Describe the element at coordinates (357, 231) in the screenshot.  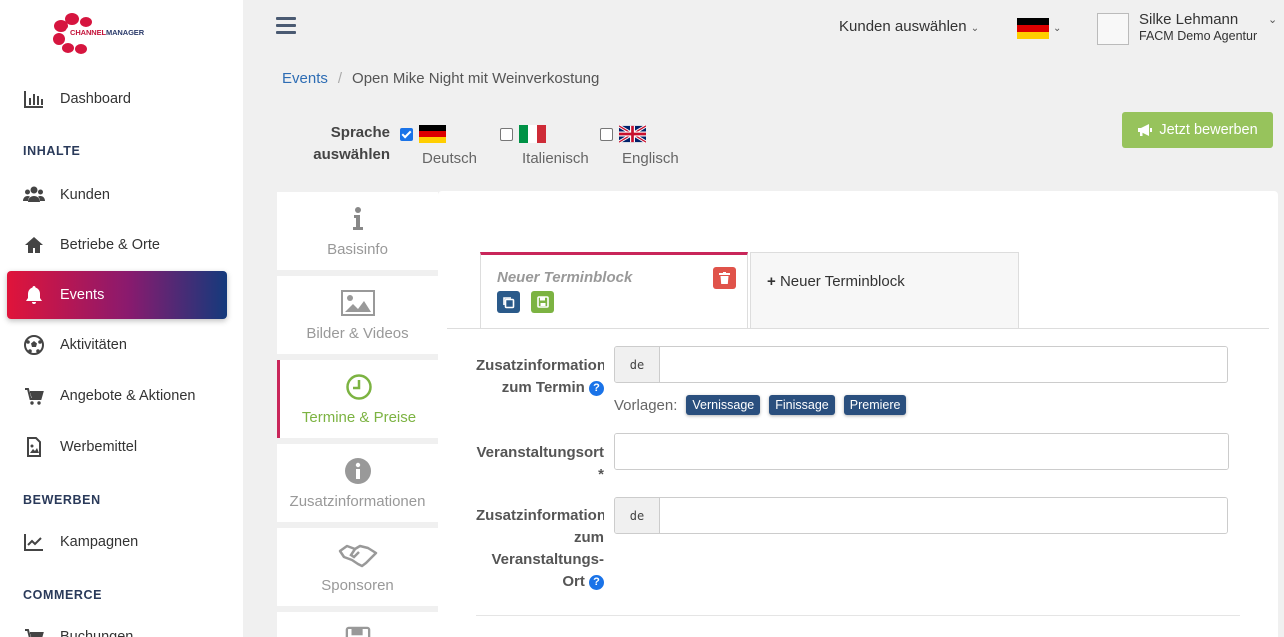
I see `tab-basisinfo: Basisinfo` at that location.